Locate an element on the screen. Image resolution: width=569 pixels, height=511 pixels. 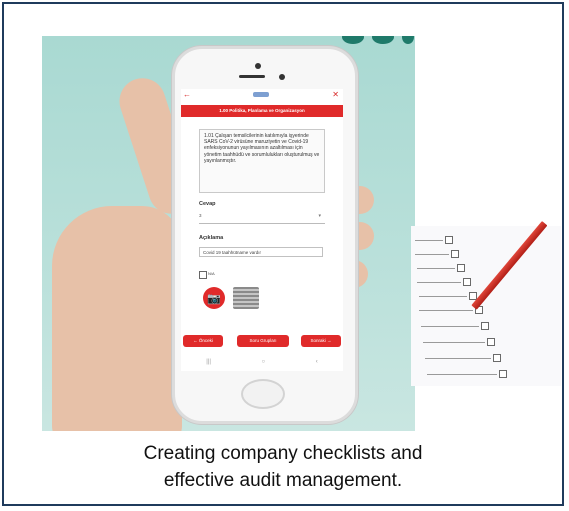
phone-camera is located at coordinates (258, 66).